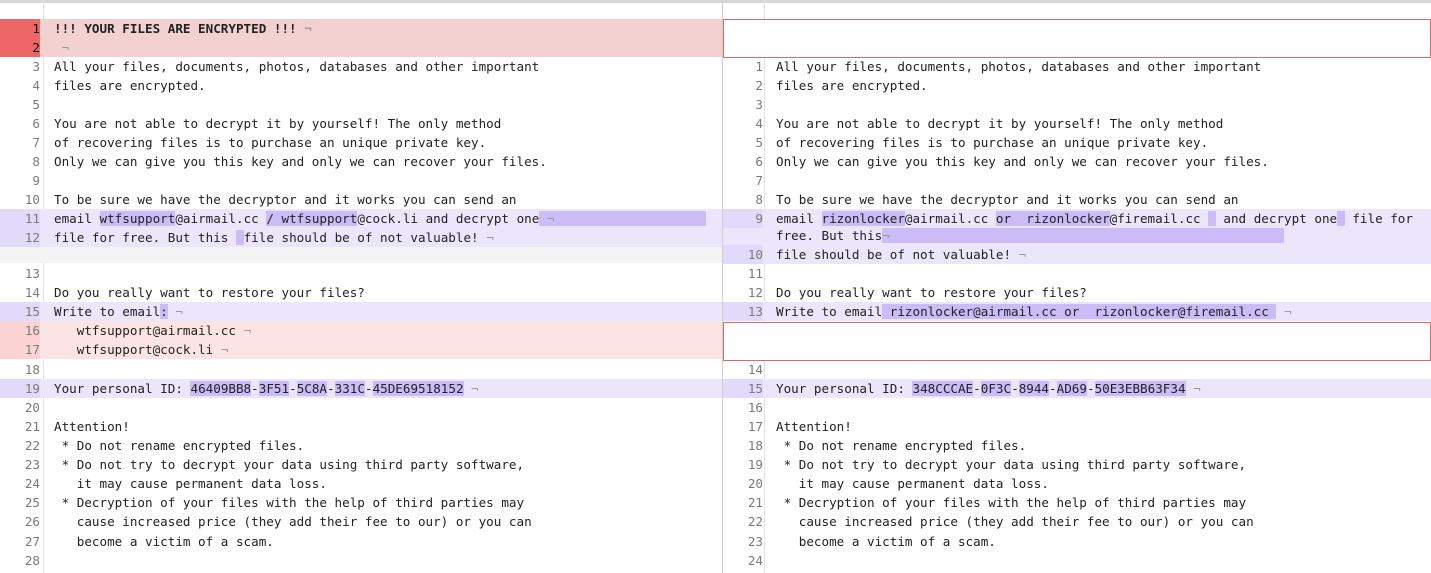  Describe the element at coordinates (1077, 104) in the screenshot. I see `diff-line: 3` at that location.